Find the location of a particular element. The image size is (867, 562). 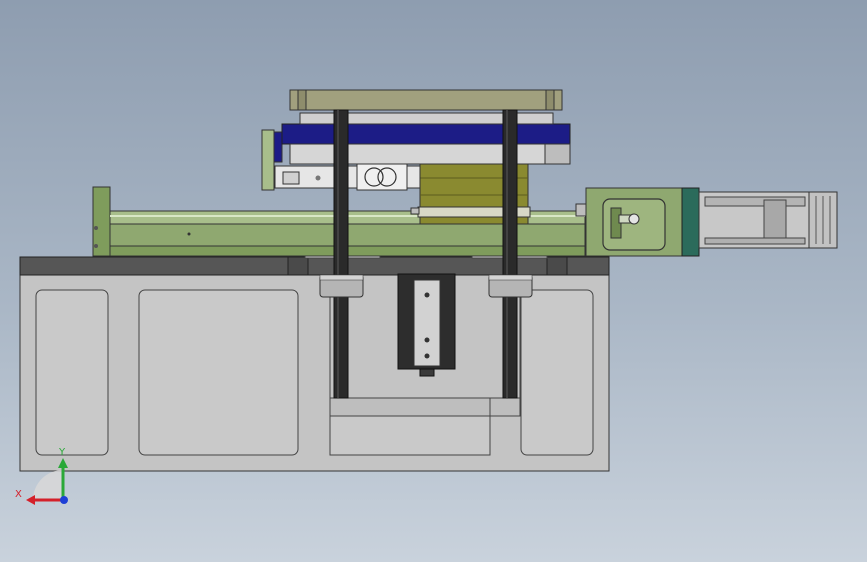

guide-column-left is located at coordinates (341, 254).